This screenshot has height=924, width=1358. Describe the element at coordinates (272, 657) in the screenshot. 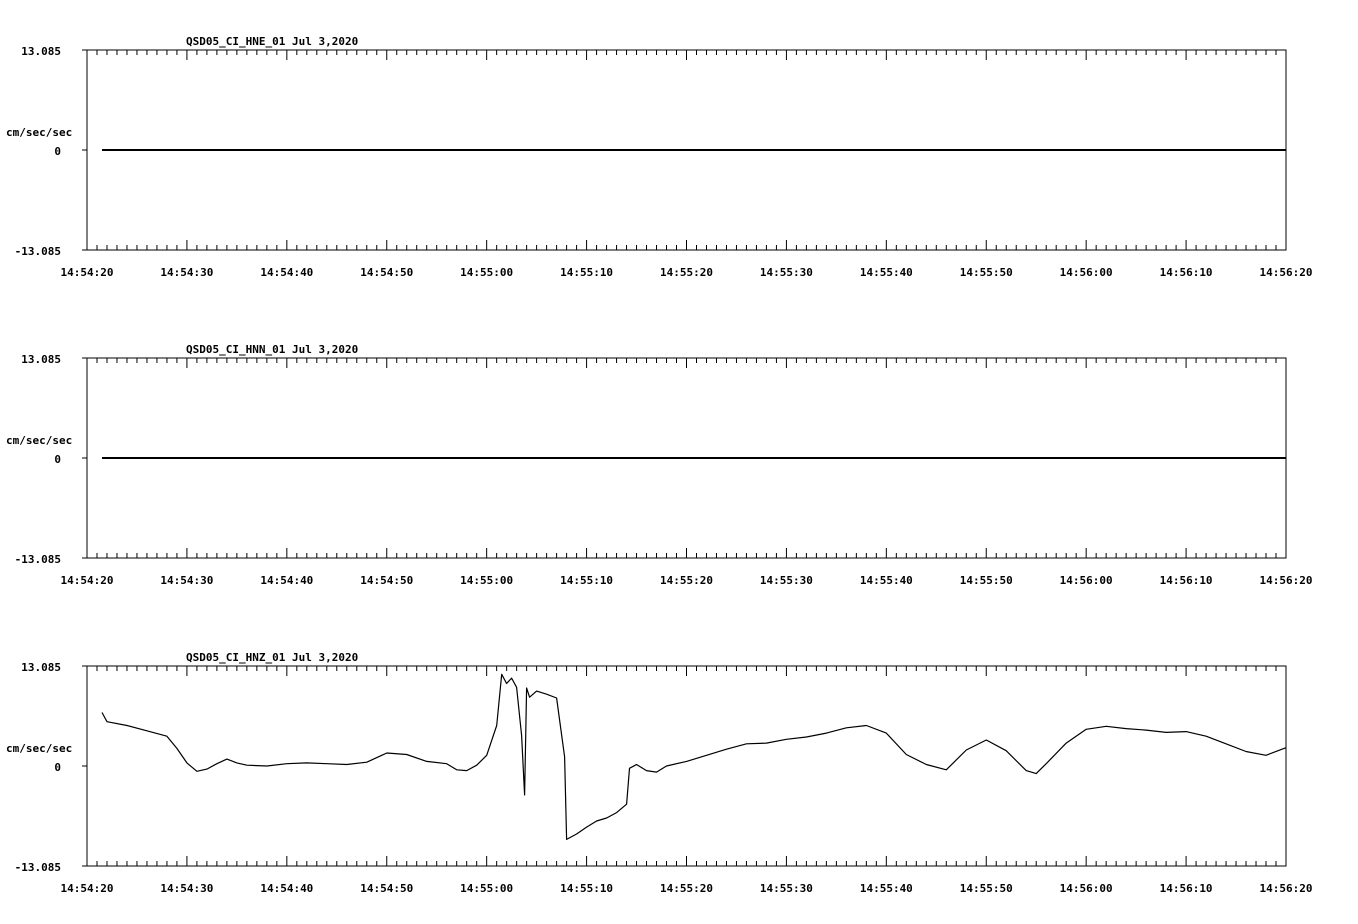

I see `chart-title: QSD05_CI_HNZ_01 Jul 3,2020` at that location.